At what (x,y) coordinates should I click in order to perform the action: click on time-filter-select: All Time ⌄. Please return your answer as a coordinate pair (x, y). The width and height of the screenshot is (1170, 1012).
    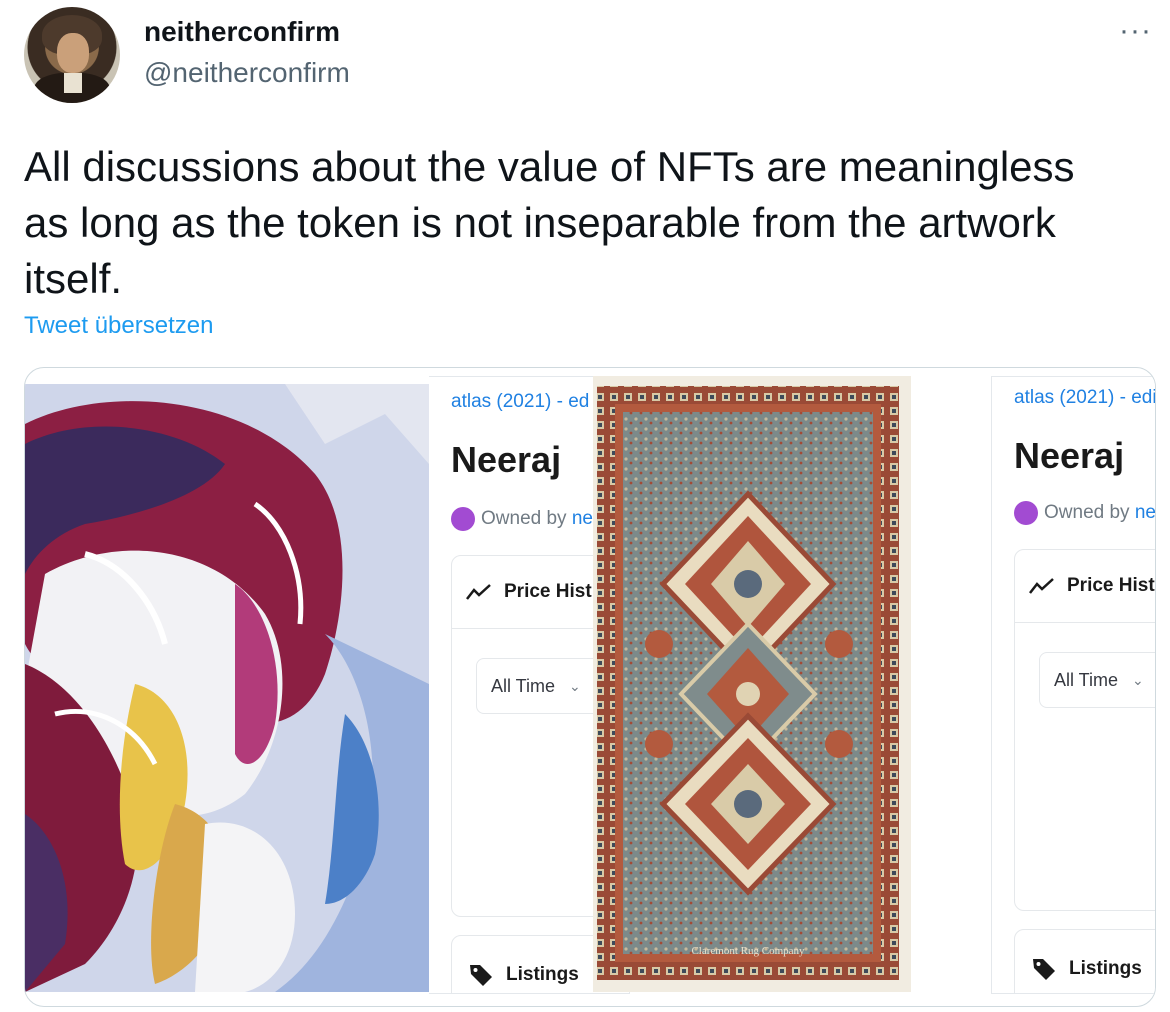
    Looking at the image, I should click on (1097, 680).